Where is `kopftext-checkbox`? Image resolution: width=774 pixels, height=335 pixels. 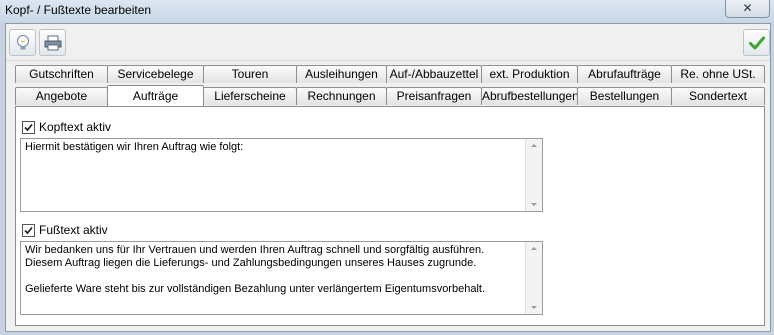
kopftext-checkbox is located at coordinates (28, 127).